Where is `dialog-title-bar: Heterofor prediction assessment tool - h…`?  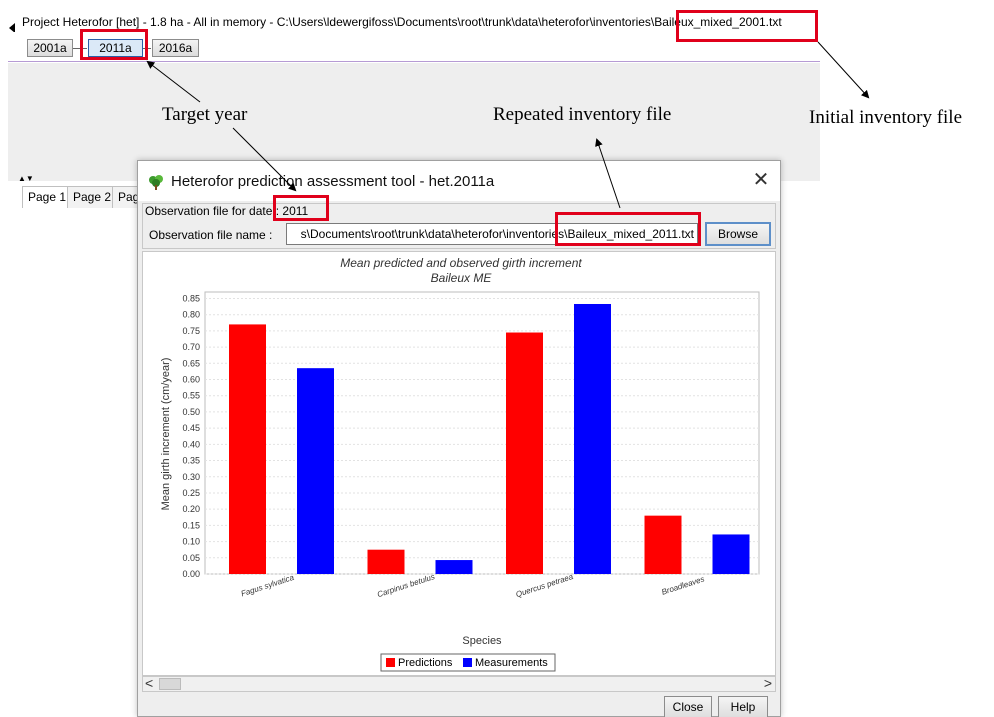 dialog-title-bar: Heterofor prediction assessment tool - h… is located at coordinates (459, 181).